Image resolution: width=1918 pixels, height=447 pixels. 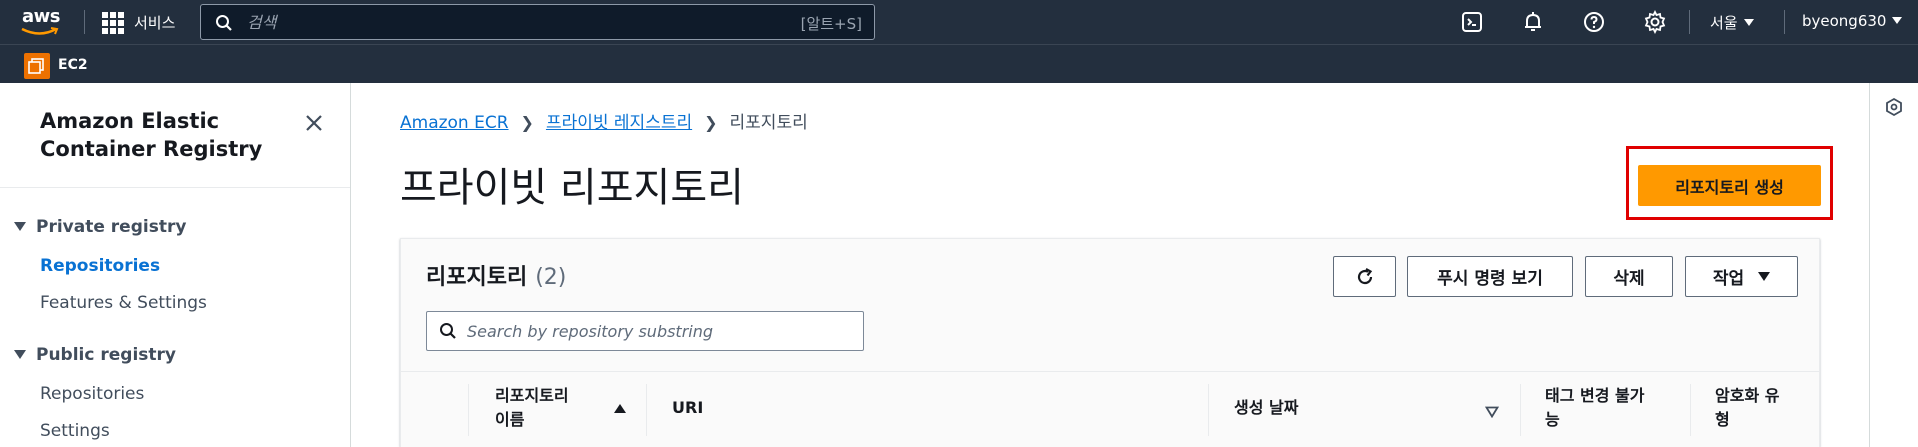 I want to click on aws-logo: aws, so click(x=42, y=21).